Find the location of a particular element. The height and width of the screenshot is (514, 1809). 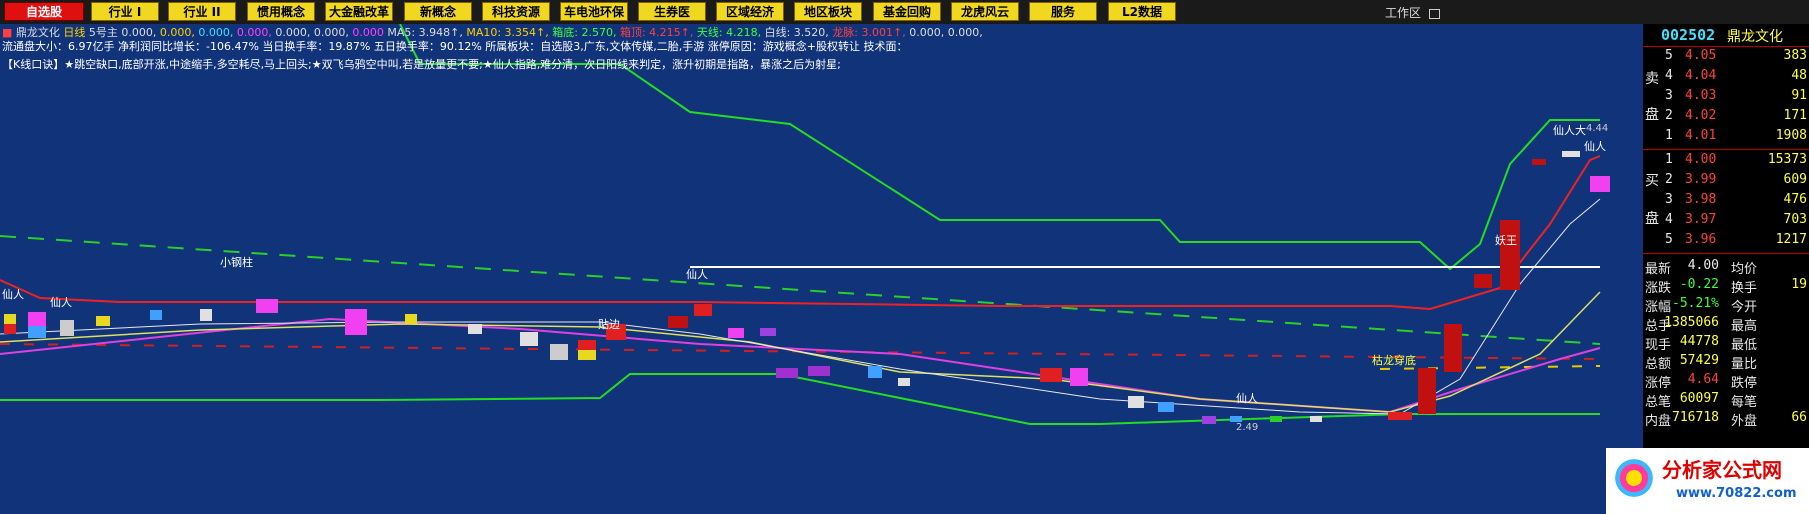

label-xiaogangzhu: 小钢柱 is located at coordinates (236, 262).